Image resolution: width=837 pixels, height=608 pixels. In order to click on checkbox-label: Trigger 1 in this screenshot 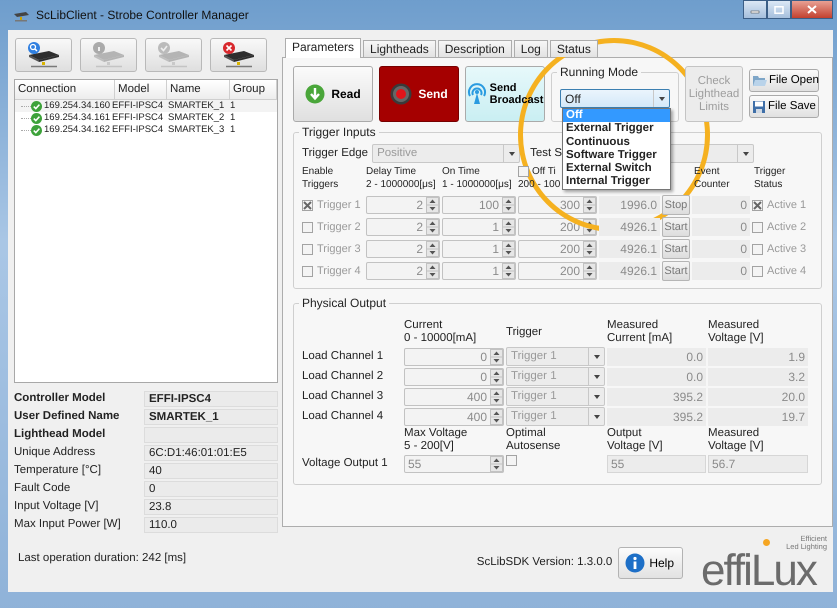, I will do `click(339, 205)`.